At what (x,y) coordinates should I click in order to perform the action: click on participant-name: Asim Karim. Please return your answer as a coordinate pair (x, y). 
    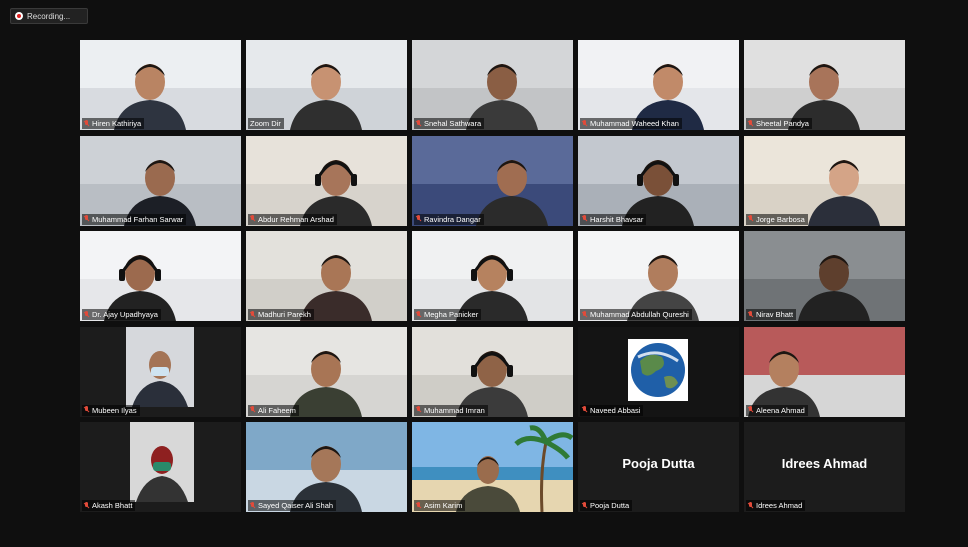
    Looking at the image, I should click on (443, 505).